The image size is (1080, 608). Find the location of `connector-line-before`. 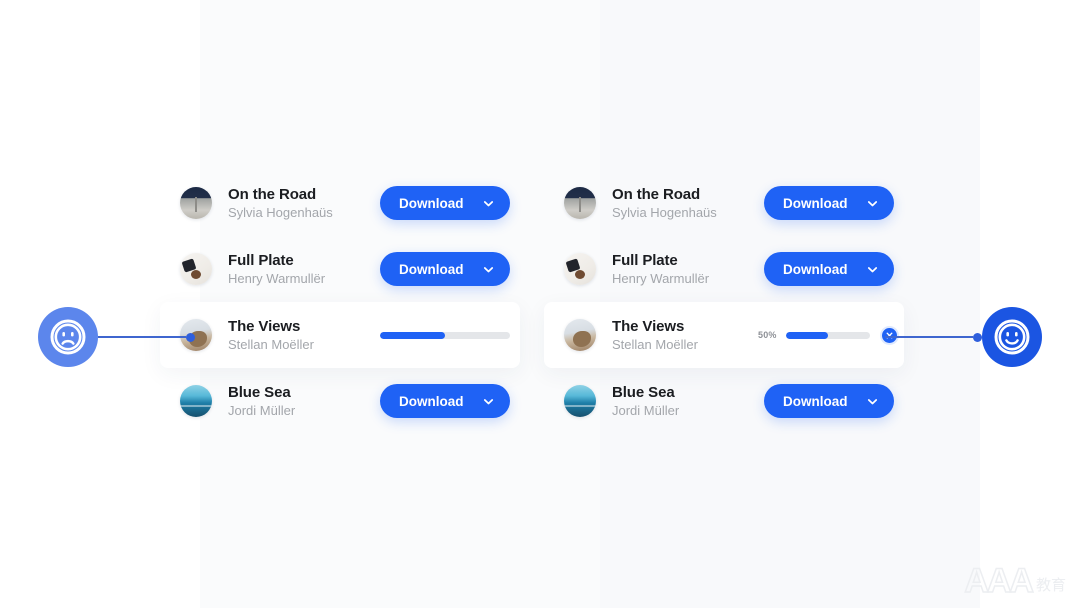

connector-line-before is located at coordinates (146, 337).